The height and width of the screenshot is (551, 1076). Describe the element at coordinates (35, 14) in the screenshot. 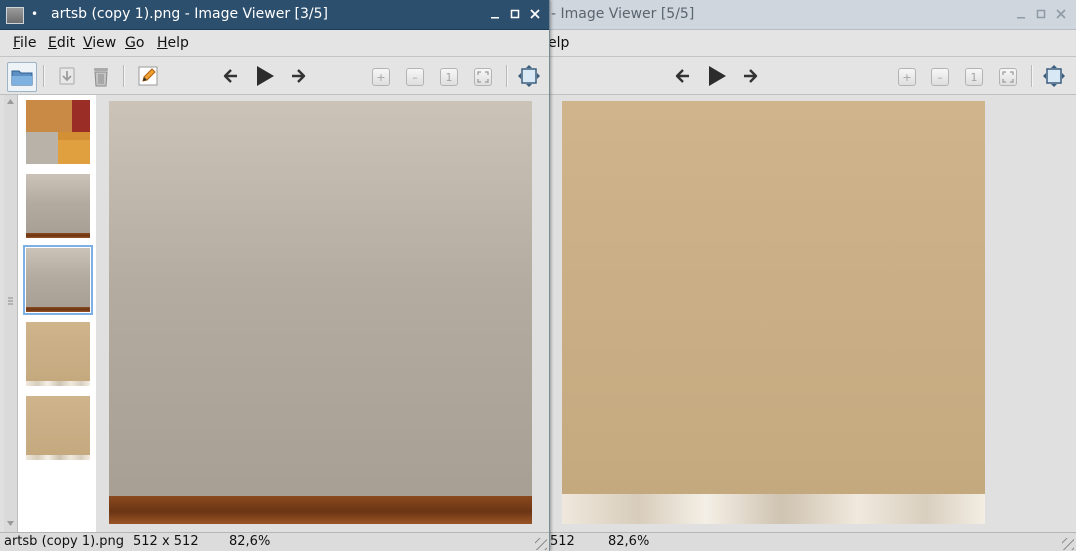

I see `sticky-indicator-icon: •` at that location.